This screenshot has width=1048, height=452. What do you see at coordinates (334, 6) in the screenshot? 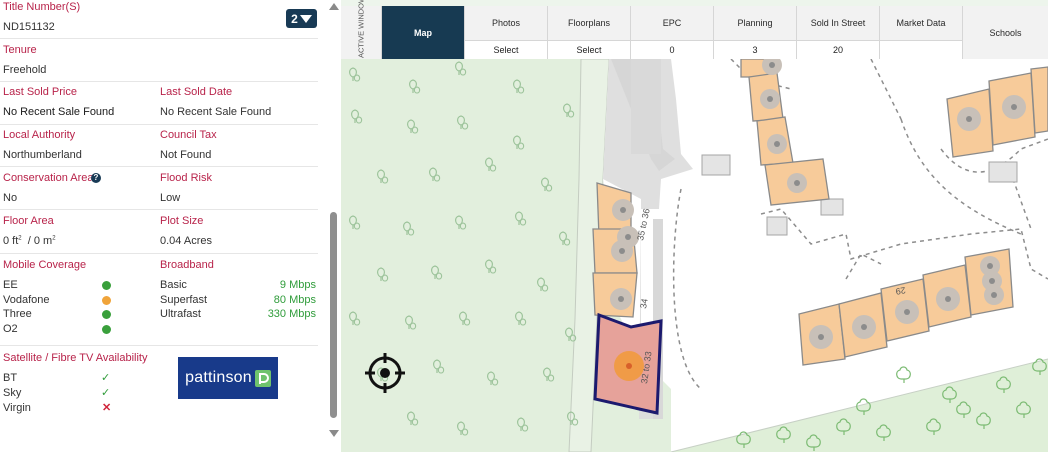
I see `chevron-up-icon` at bounding box center [334, 6].